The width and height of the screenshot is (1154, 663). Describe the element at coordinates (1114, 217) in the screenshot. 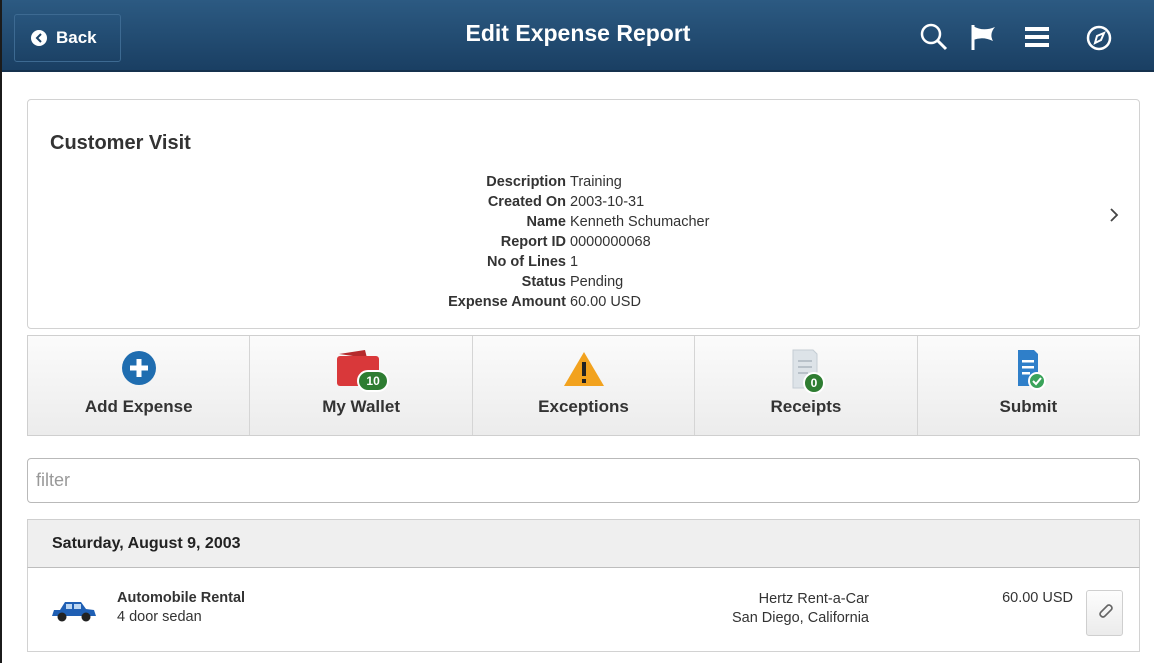

I see `chevron-right-icon` at that location.